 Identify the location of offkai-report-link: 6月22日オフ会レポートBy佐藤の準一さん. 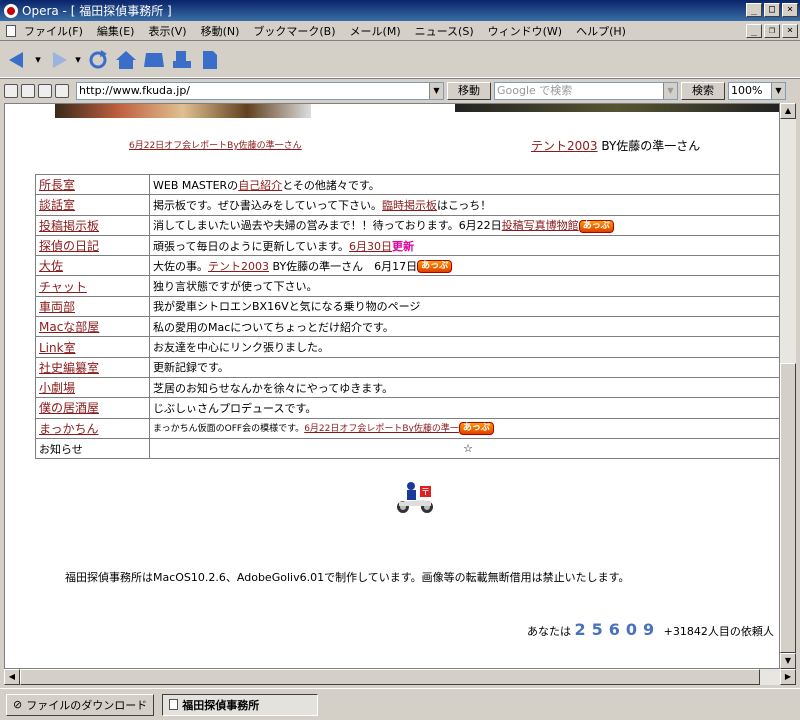
(215, 144).